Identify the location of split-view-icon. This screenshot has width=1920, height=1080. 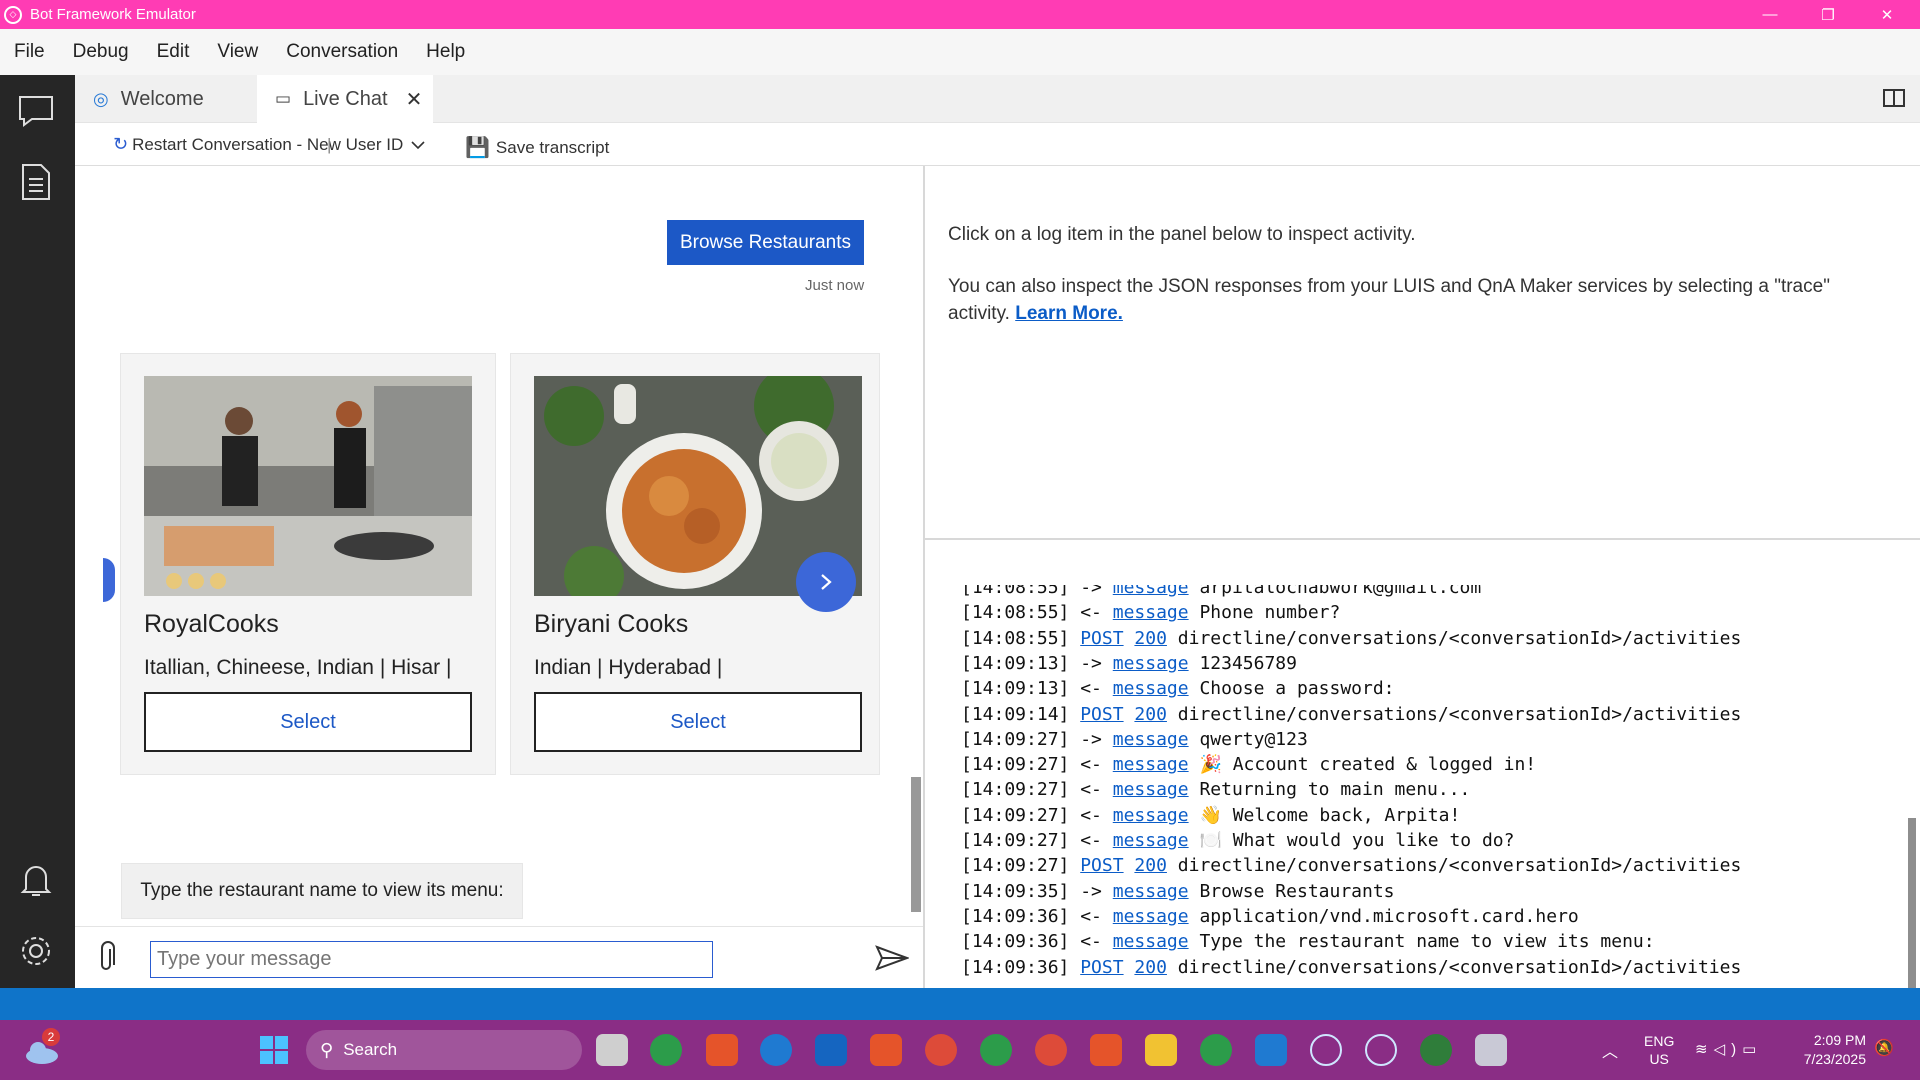
(1894, 98).